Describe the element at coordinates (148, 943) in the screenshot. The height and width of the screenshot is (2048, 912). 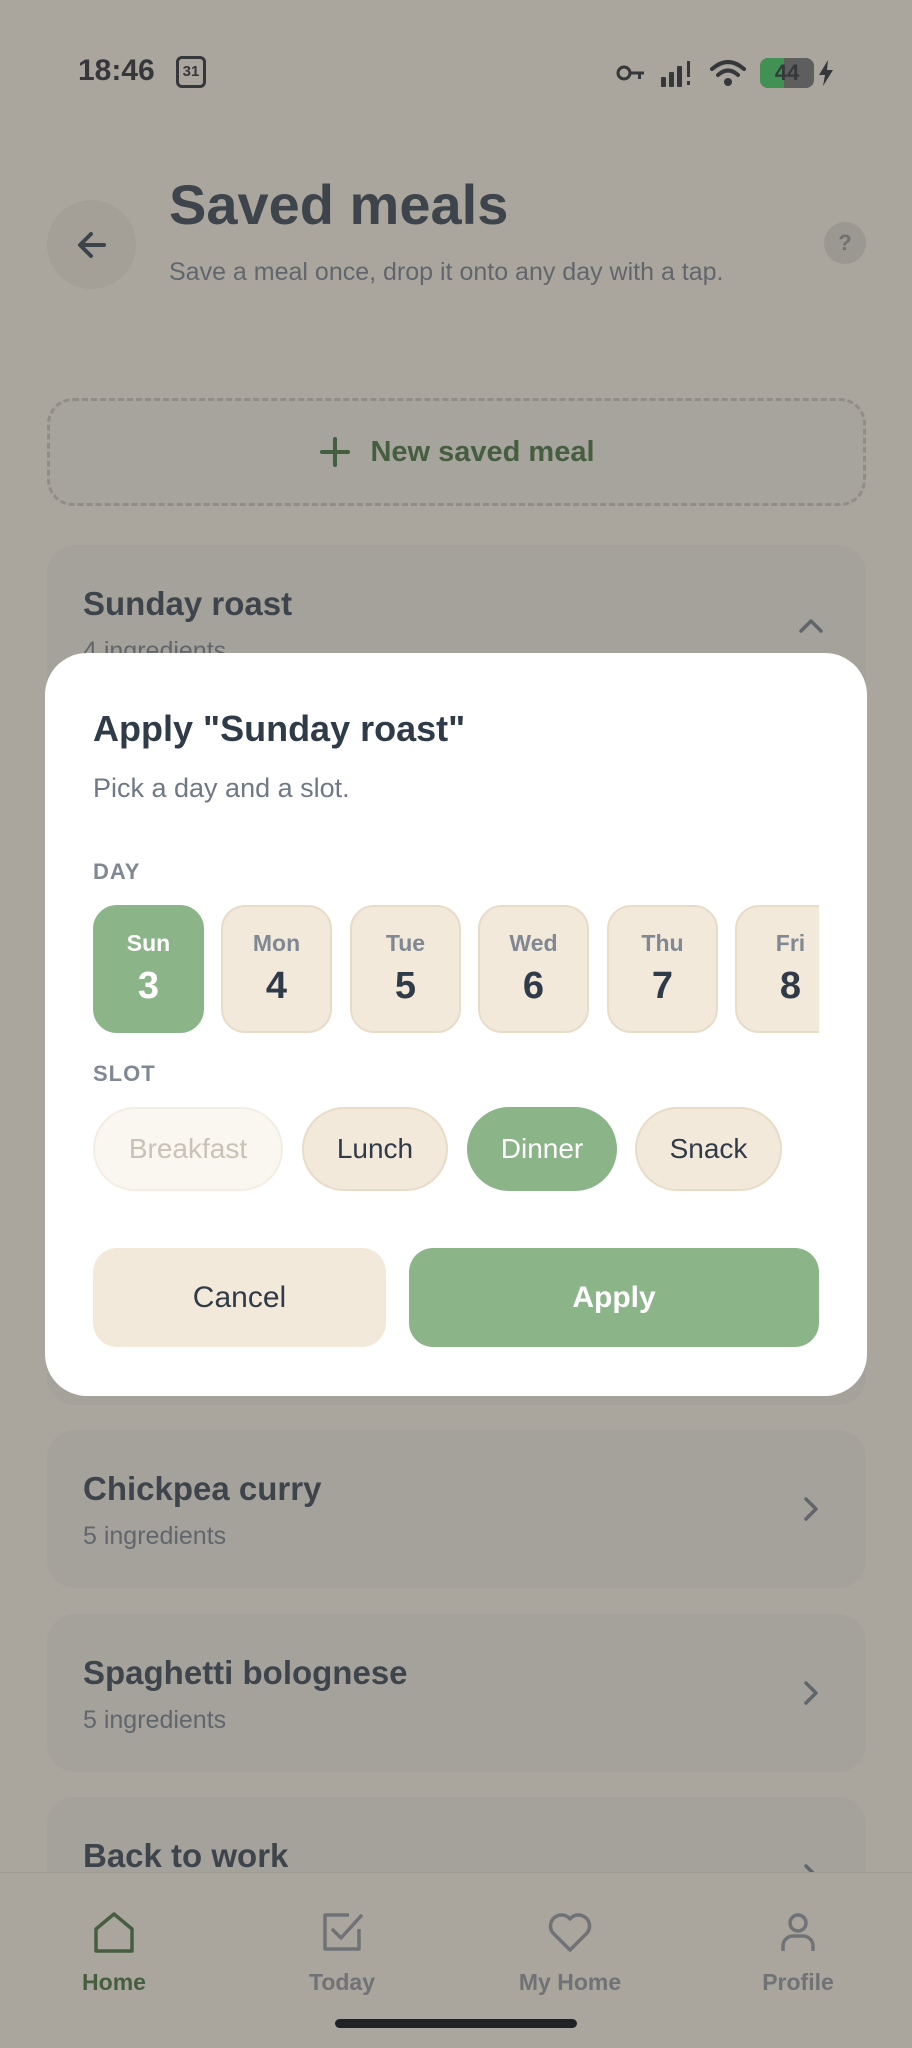
I see `day-name: Sun` at that location.